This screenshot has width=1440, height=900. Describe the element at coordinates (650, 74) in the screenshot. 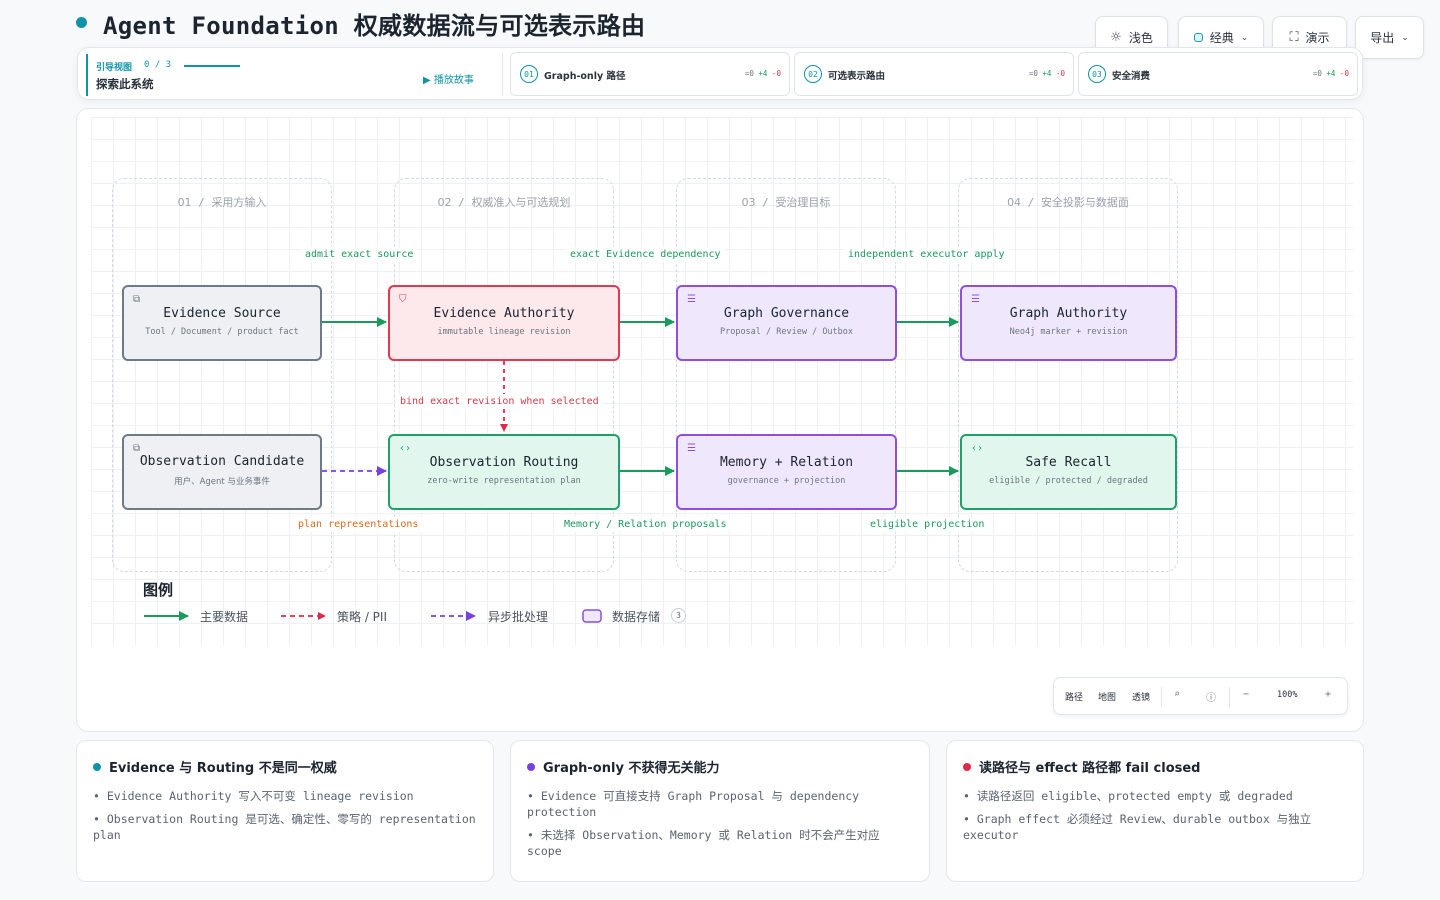

I see `guide-step-1: 01 Graph-only 路径 =0 +4 -0` at that location.